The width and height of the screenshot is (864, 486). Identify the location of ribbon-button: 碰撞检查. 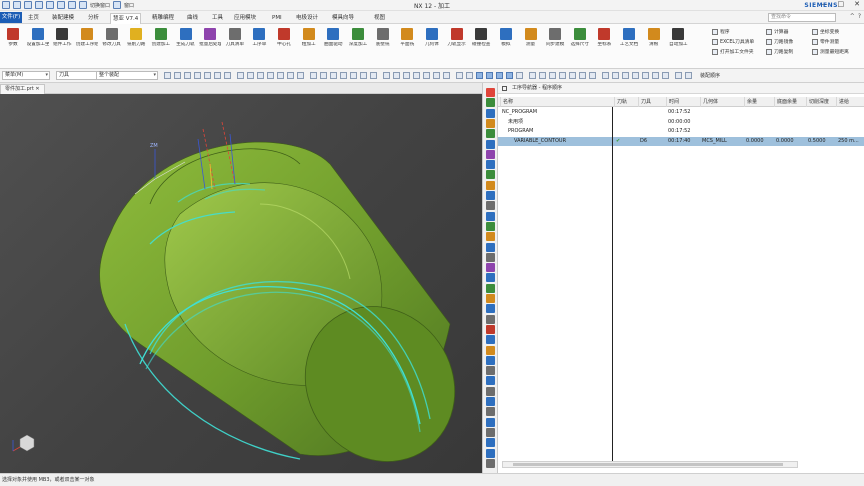
(481, 38).